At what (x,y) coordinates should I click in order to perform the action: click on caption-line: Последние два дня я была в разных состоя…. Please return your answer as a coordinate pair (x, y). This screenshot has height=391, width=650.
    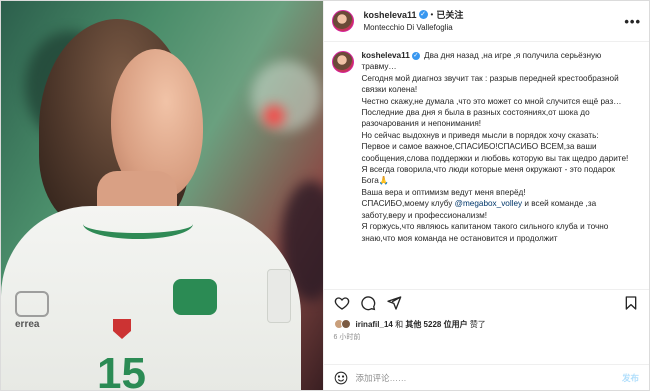
    Looking at the image, I should click on (475, 118).